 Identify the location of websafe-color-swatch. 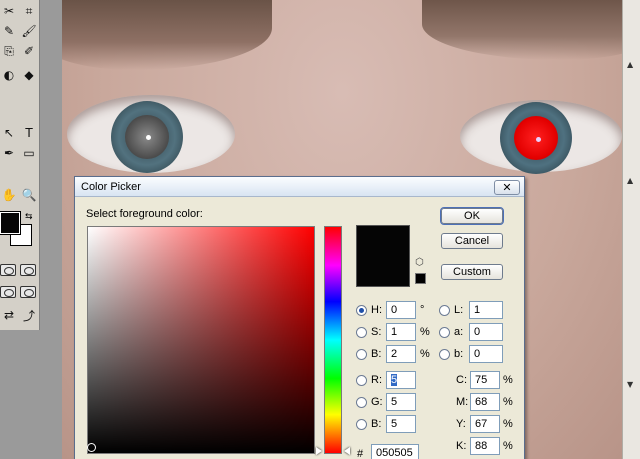
(420, 278).